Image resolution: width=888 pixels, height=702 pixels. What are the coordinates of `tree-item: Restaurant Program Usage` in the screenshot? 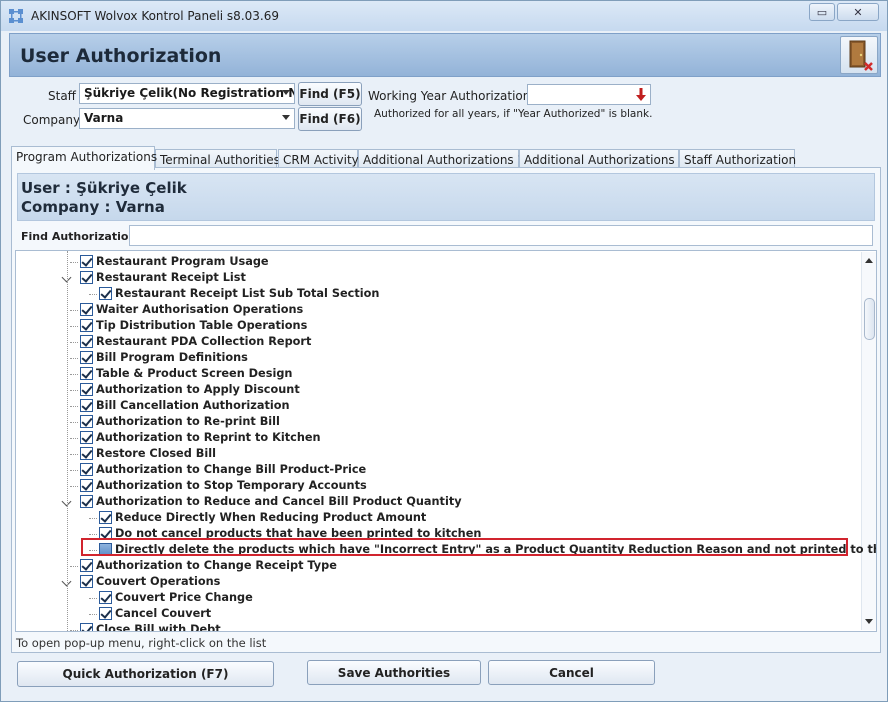 It's located at (436, 262).